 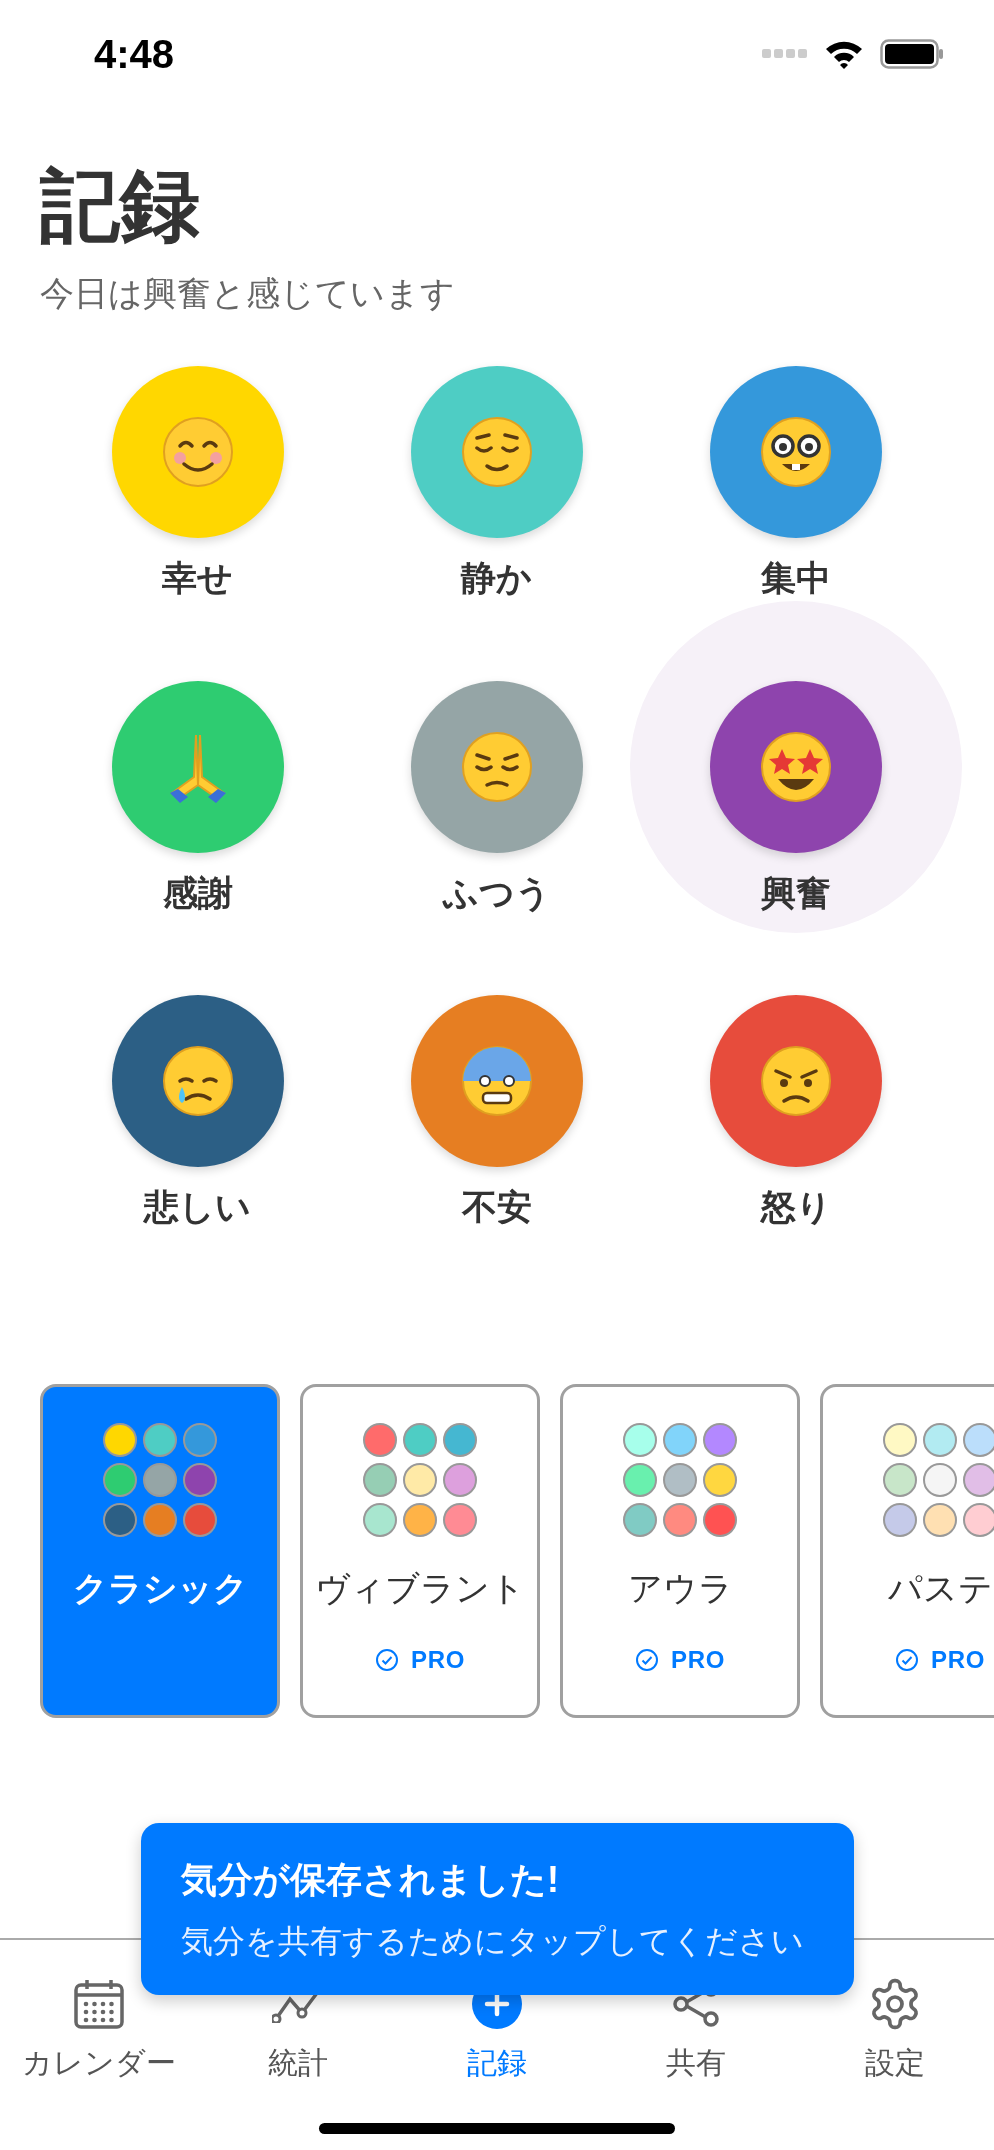 What do you see at coordinates (680, 1588) in the screenshot?
I see `palette-name: アウラ` at bounding box center [680, 1588].